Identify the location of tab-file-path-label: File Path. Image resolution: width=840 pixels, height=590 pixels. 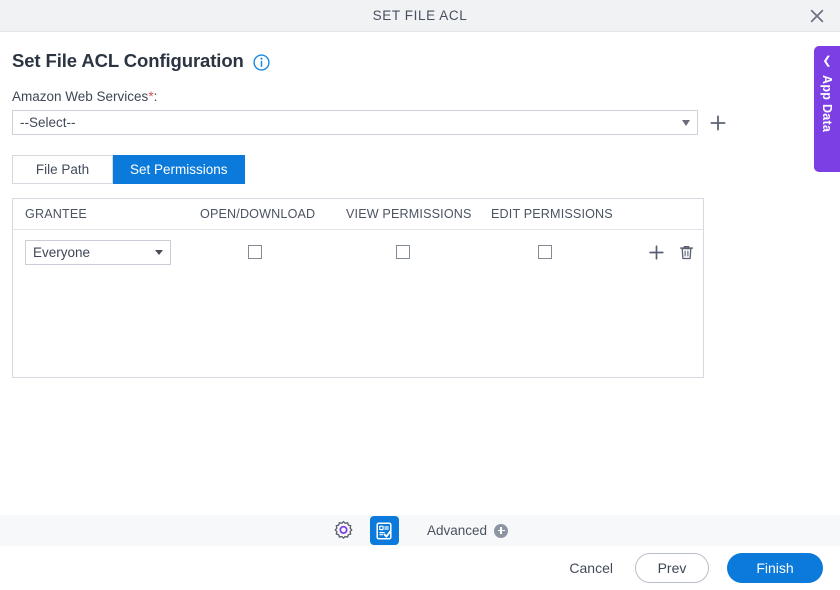
(62, 169).